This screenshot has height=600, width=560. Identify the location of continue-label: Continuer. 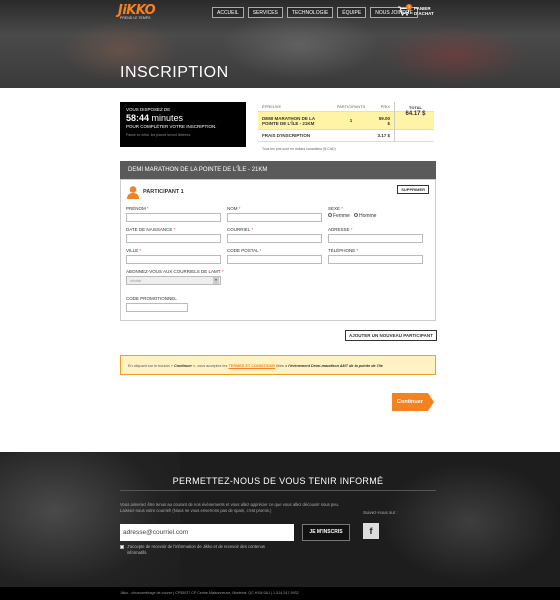
(410, 402).